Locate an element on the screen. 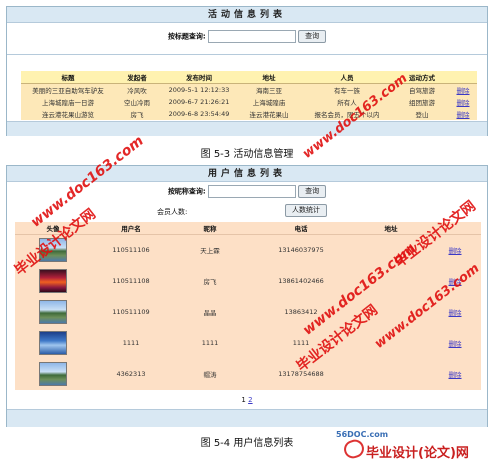 This screenshot has width=494, height=465. activity-search-label: 按标题查询: is located at coordinates (186, 36).